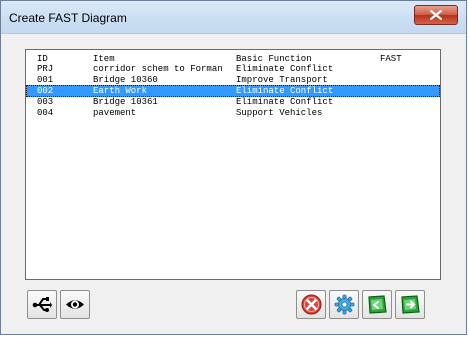 The width and height of the screenshot is (469, 337). I want to click on green-page-icon, so click(377, 304).